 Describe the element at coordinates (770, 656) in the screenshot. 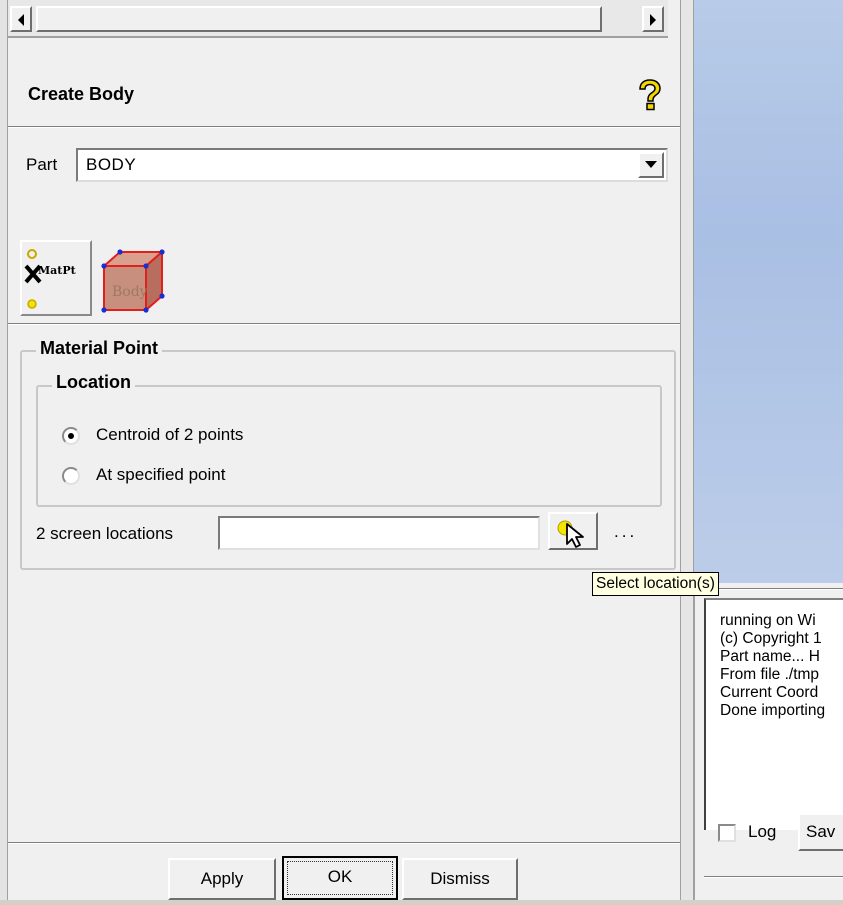

I see `message-line: Part name... H` at that location.